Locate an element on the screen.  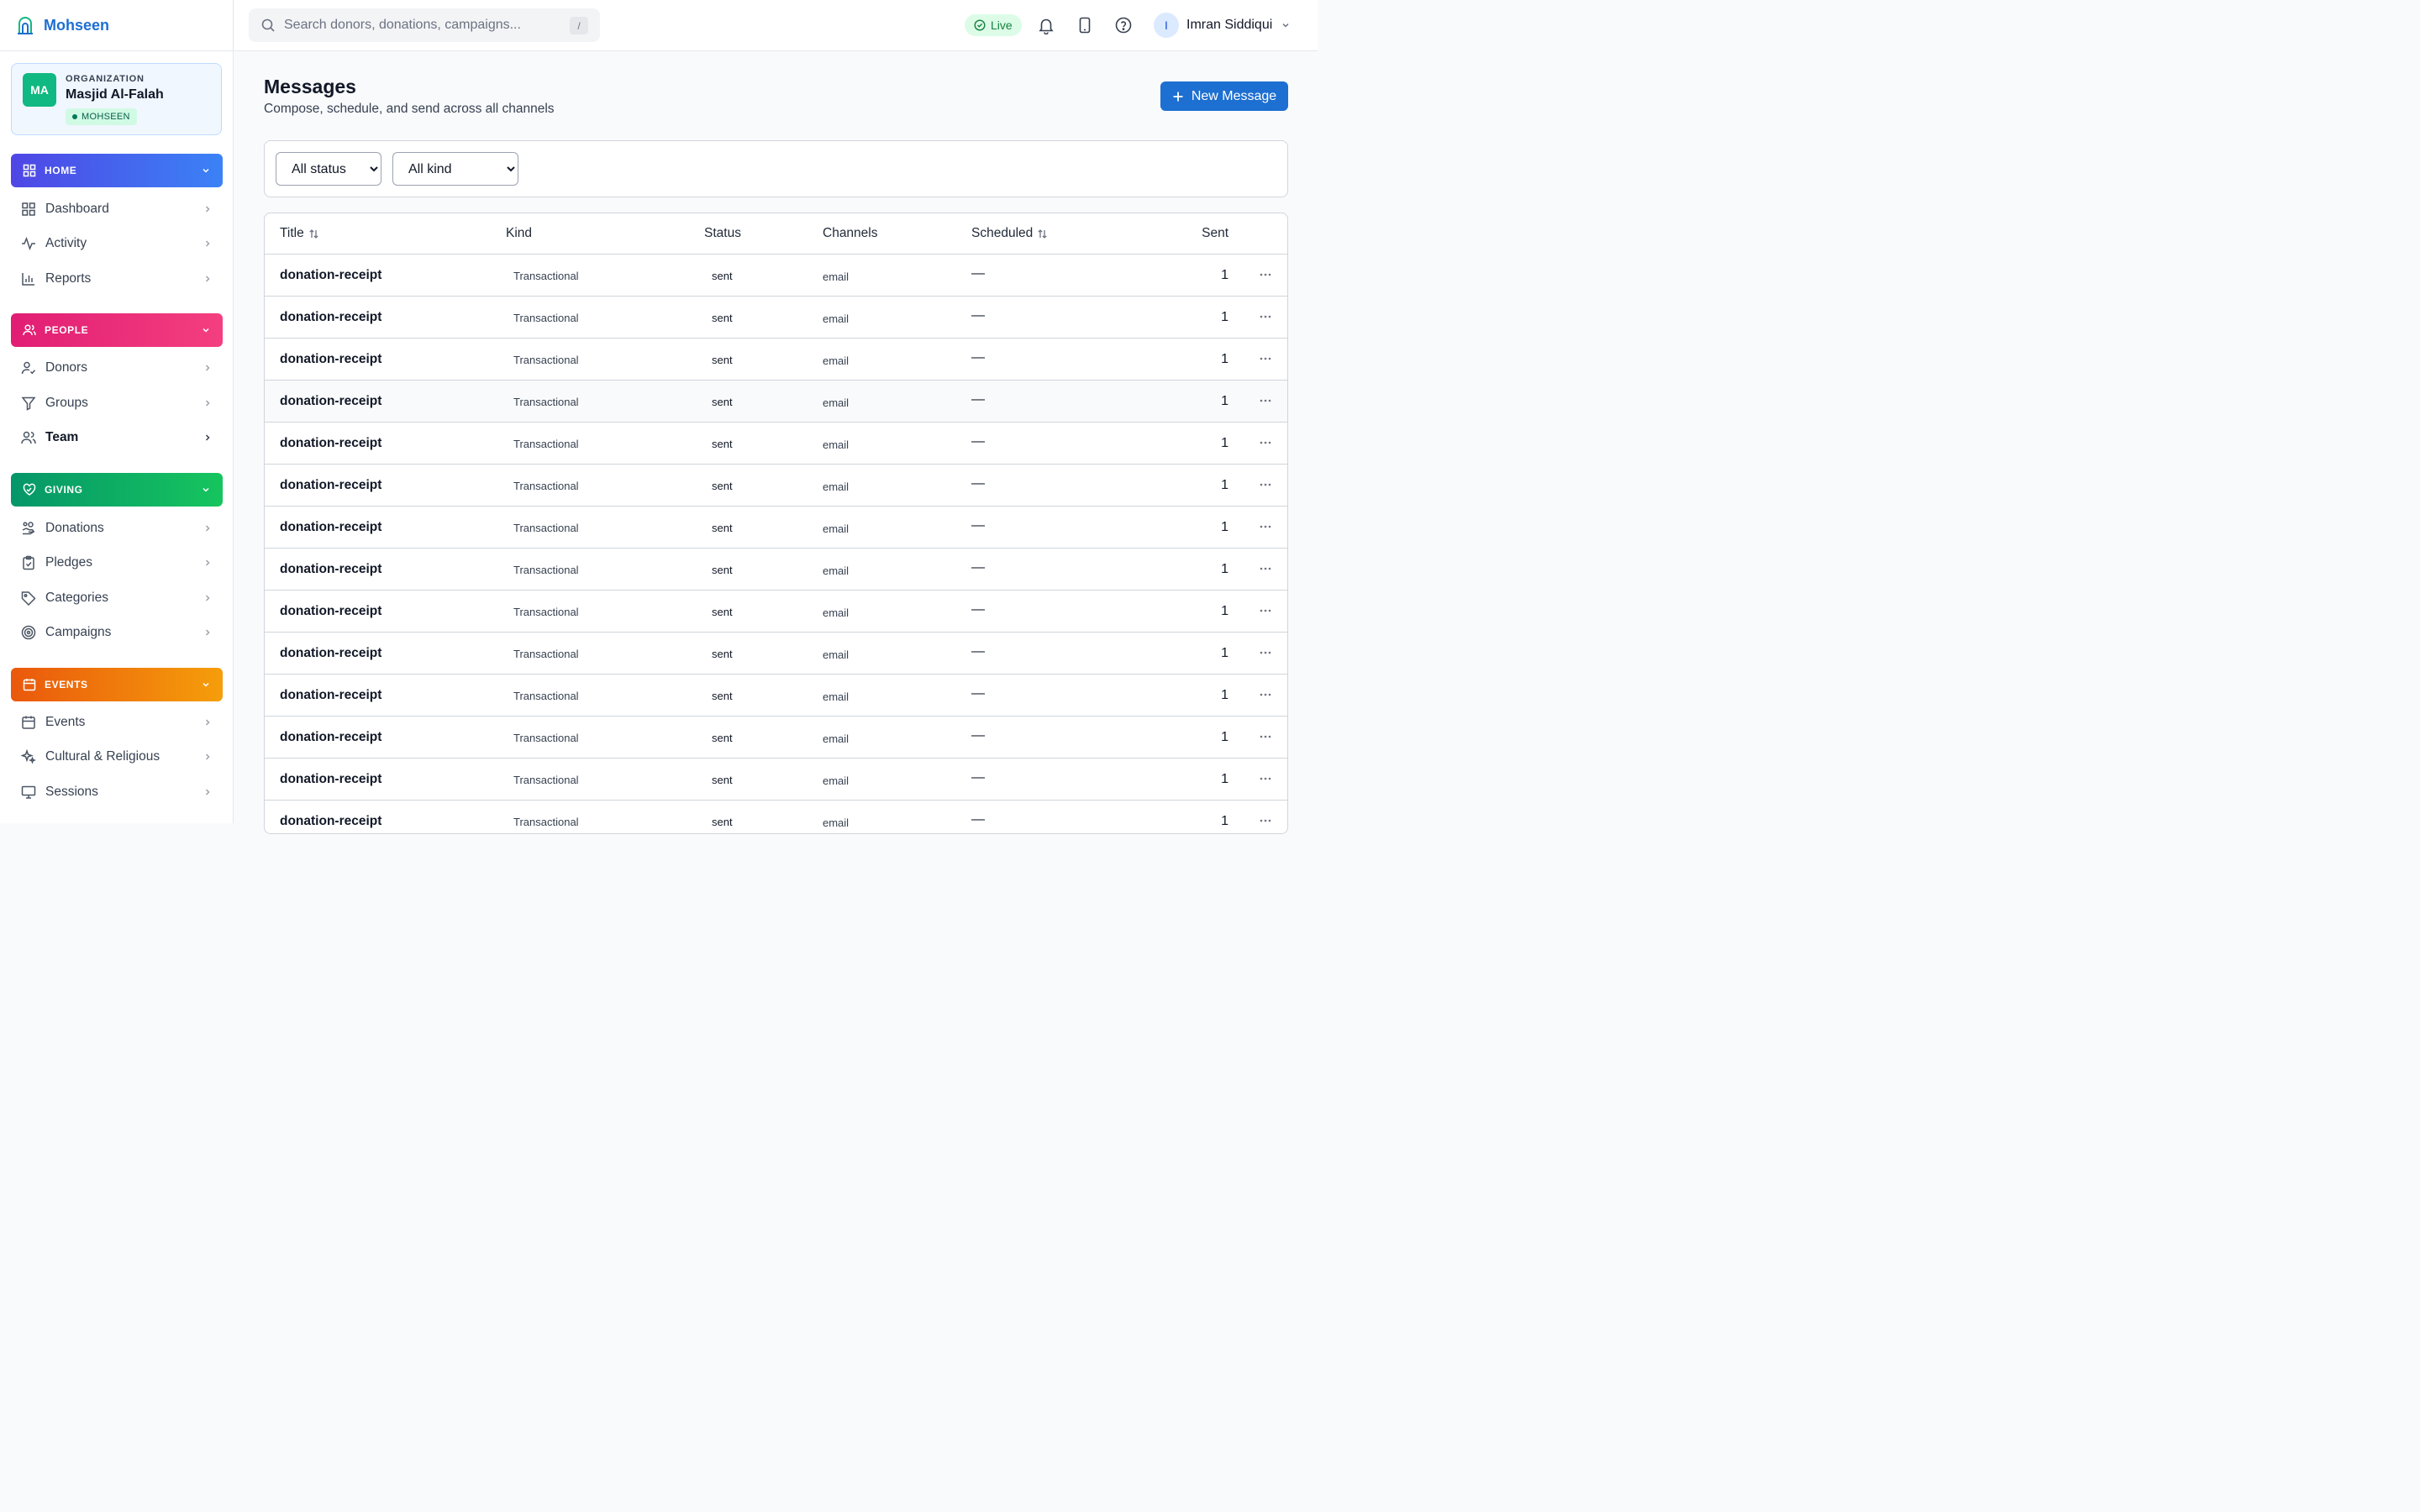
column-scheduled: Scheduled is located at coordinates (1010, 233).